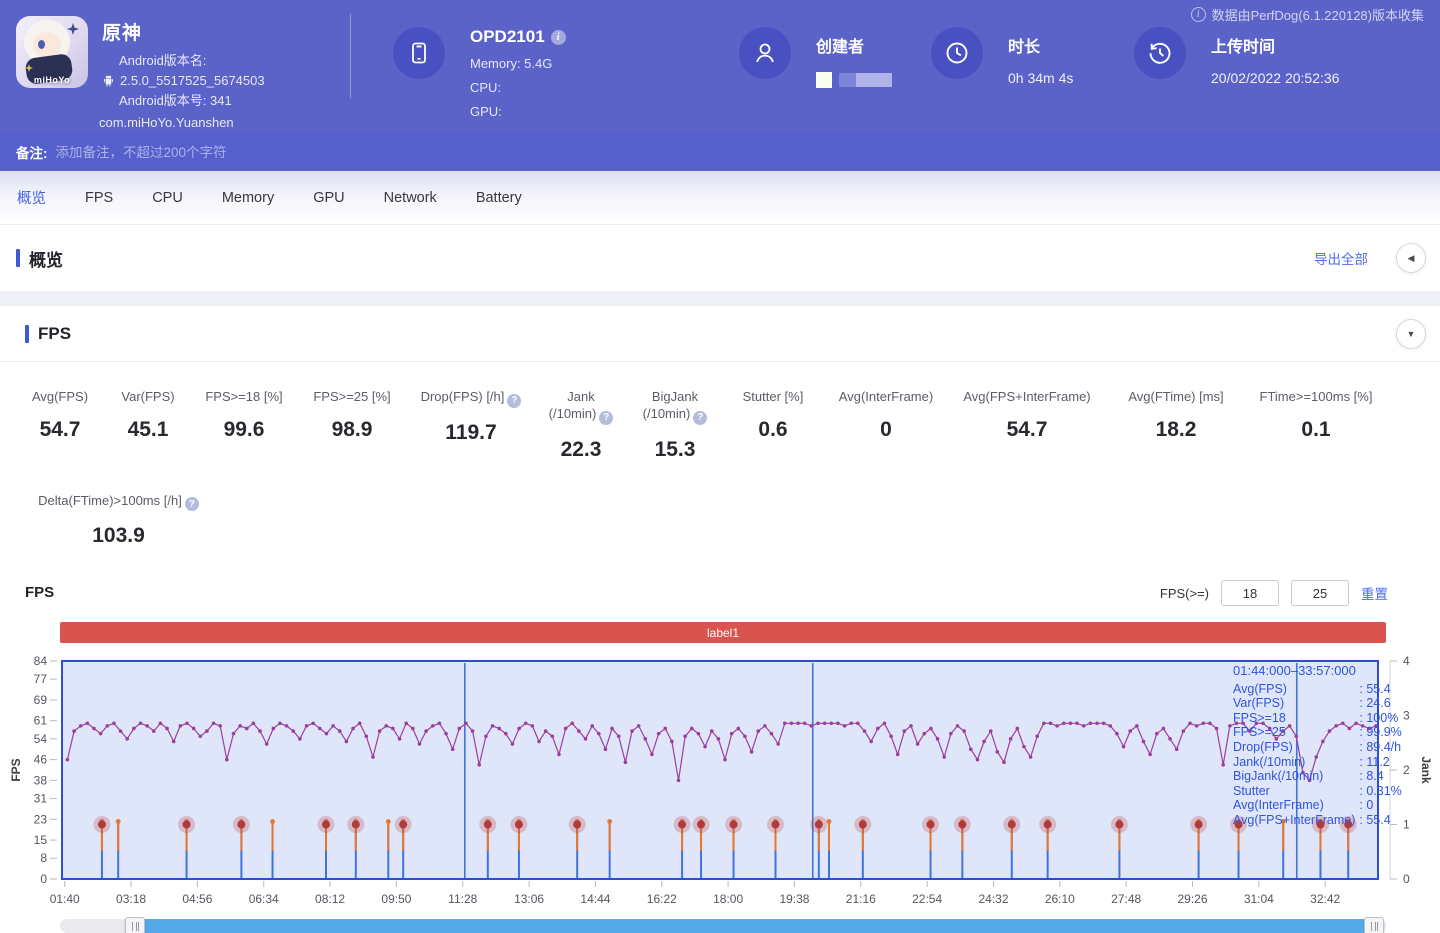  What do you see at coordinates (175, 100) in the screenshot?
I see `app-version-code: Android版本号: 341` at bounding box center [175, 100].